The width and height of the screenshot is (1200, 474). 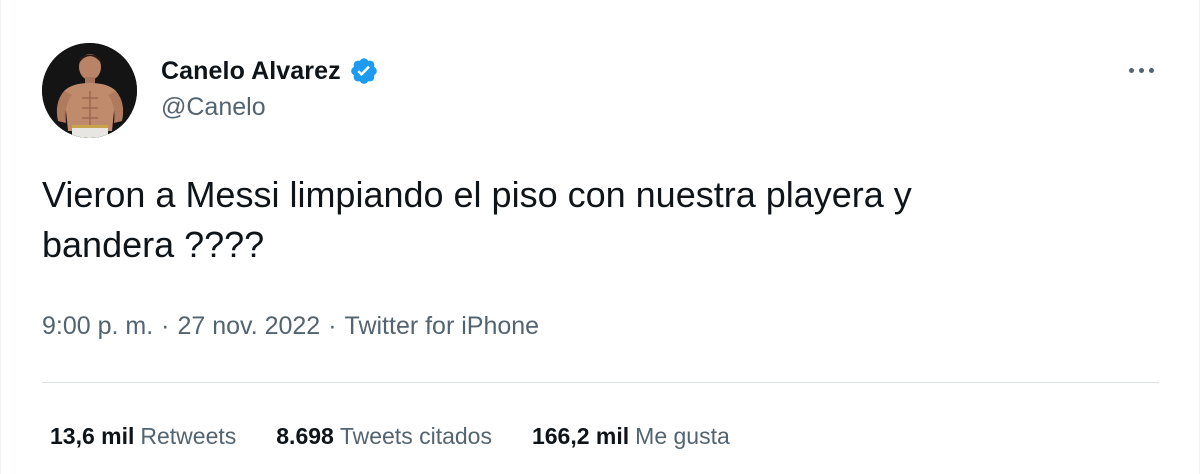 What do you see at coordinates (364, 71) in the screenshot?
I see `verified-badge-icon` at bounding box center [364, 71].